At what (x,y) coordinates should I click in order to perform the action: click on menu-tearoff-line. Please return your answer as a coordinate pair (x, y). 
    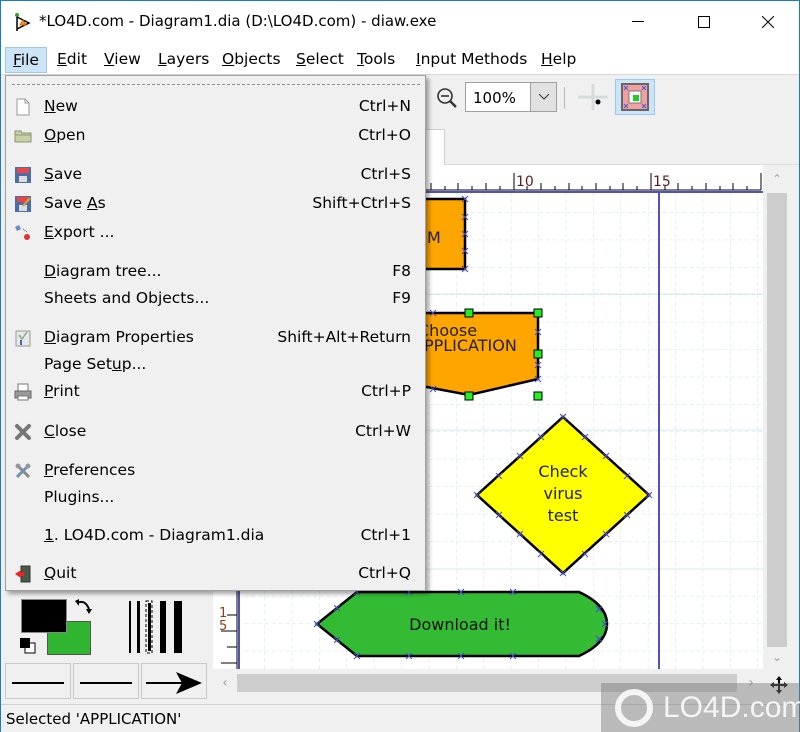
    Looking at the image, I should click on (216, 84).